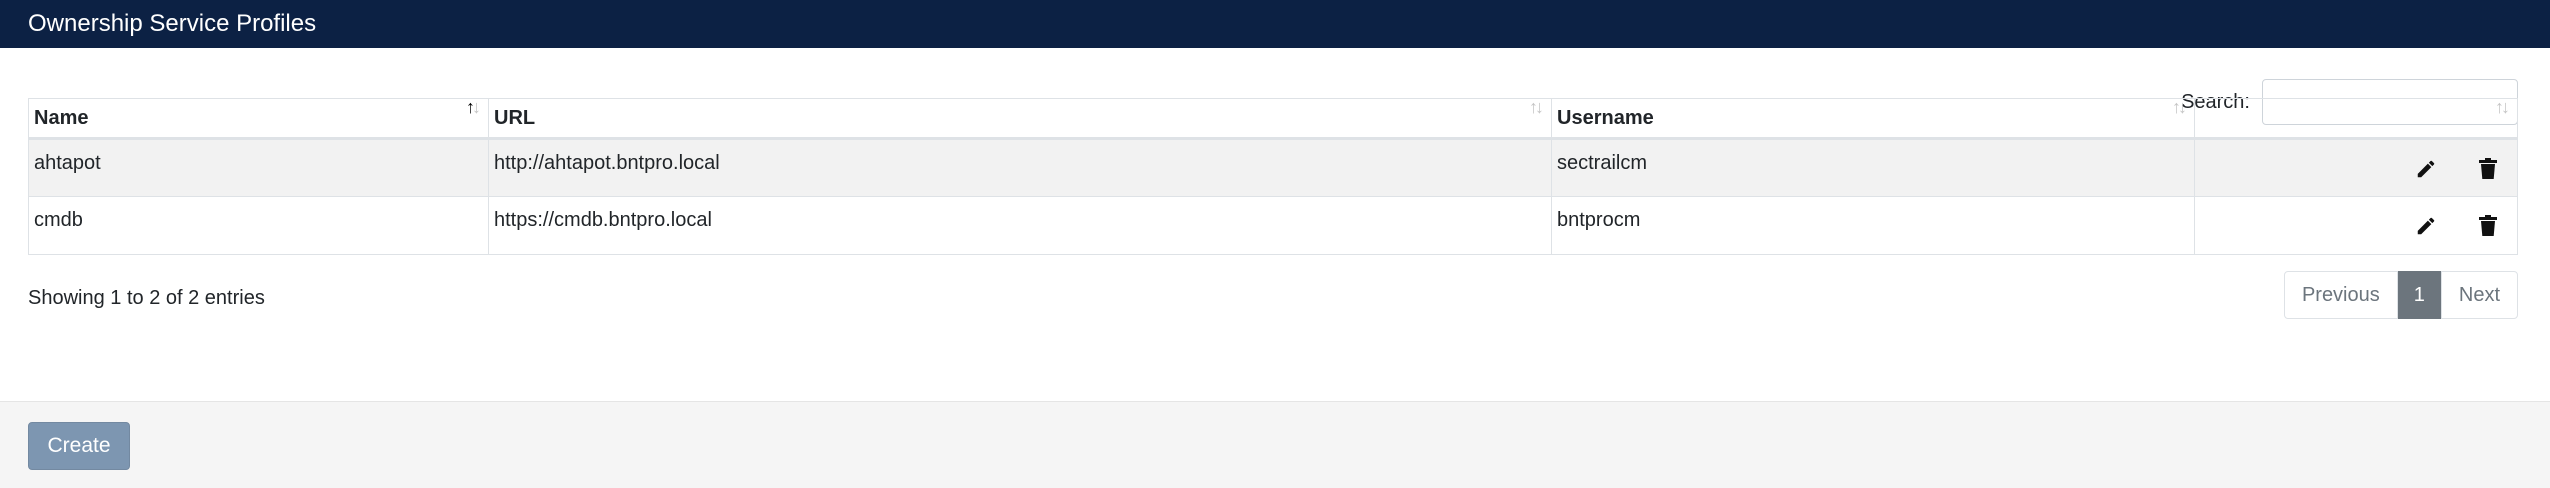  Describe the element at coordinates (258, 167) in the screenshot. I see `cell-name: ahtapot` at that location.